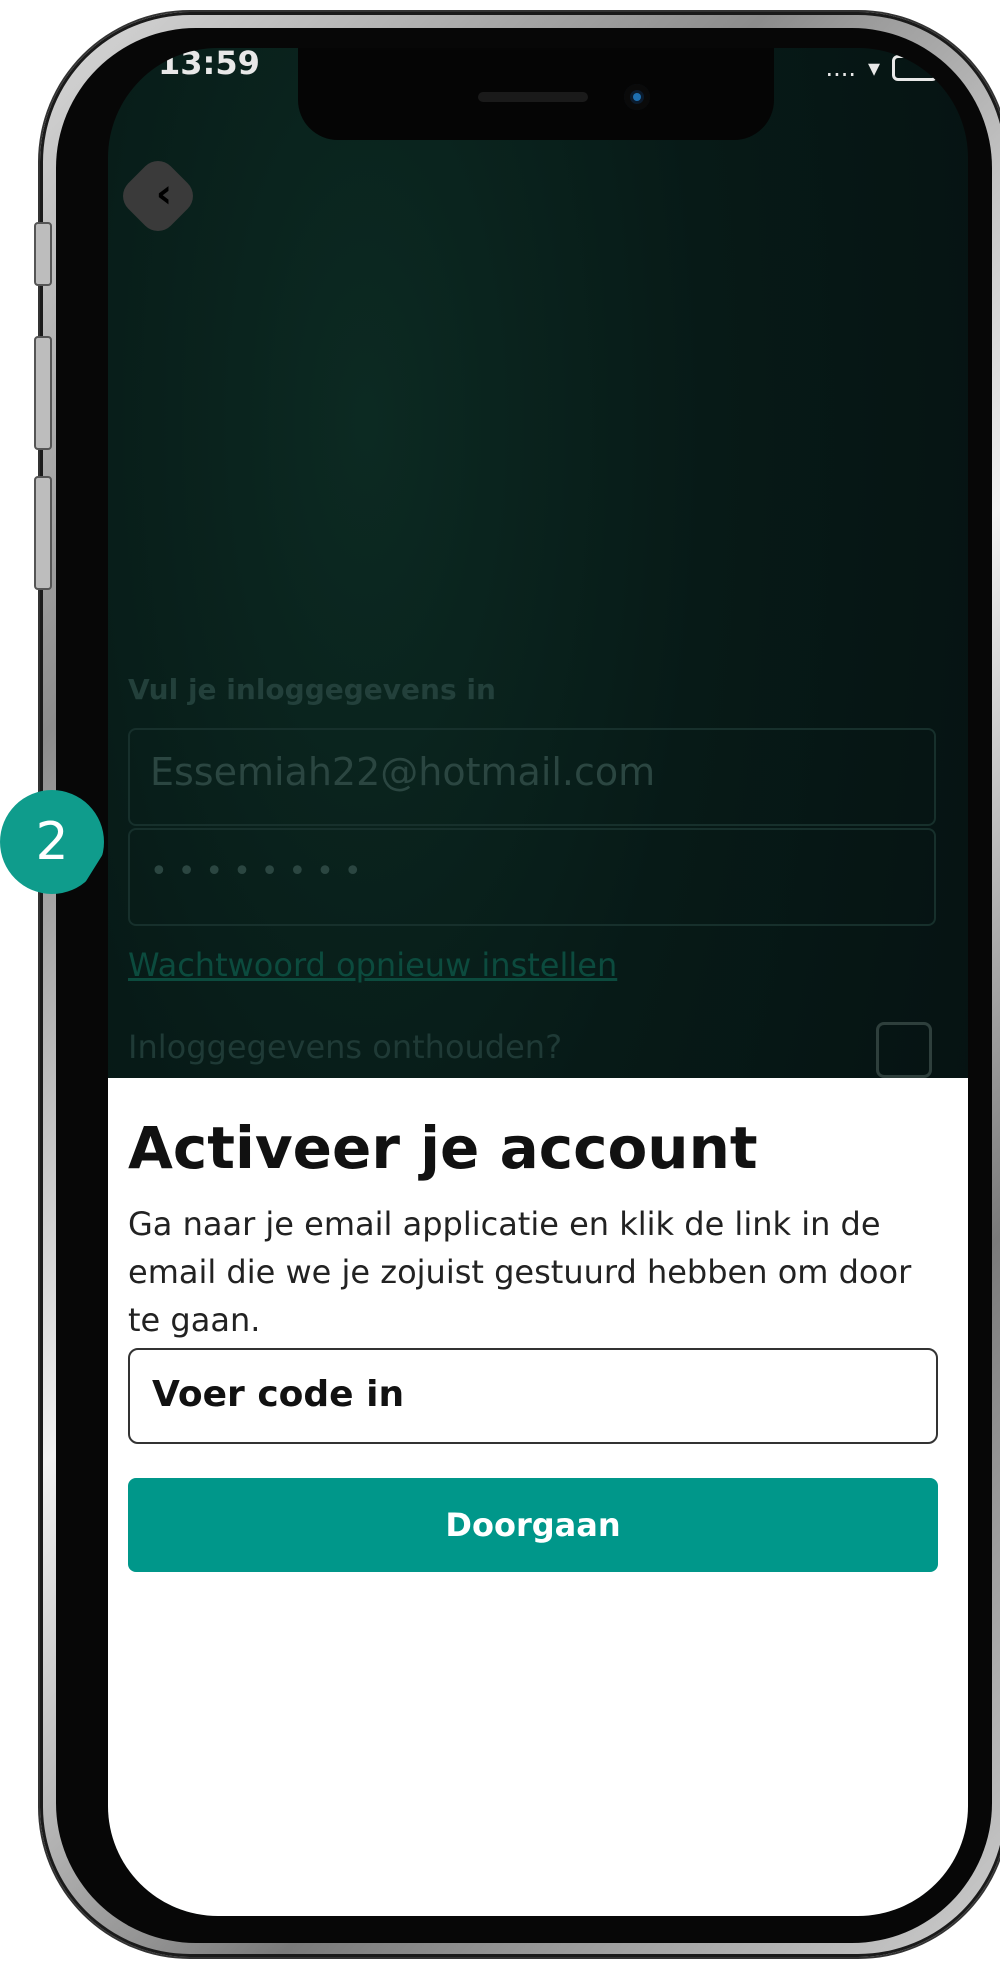  Describe the element at coordinates (403, 772) in the screenshot. I see `email-value: Essemiah22@hotmail.com` at that location.